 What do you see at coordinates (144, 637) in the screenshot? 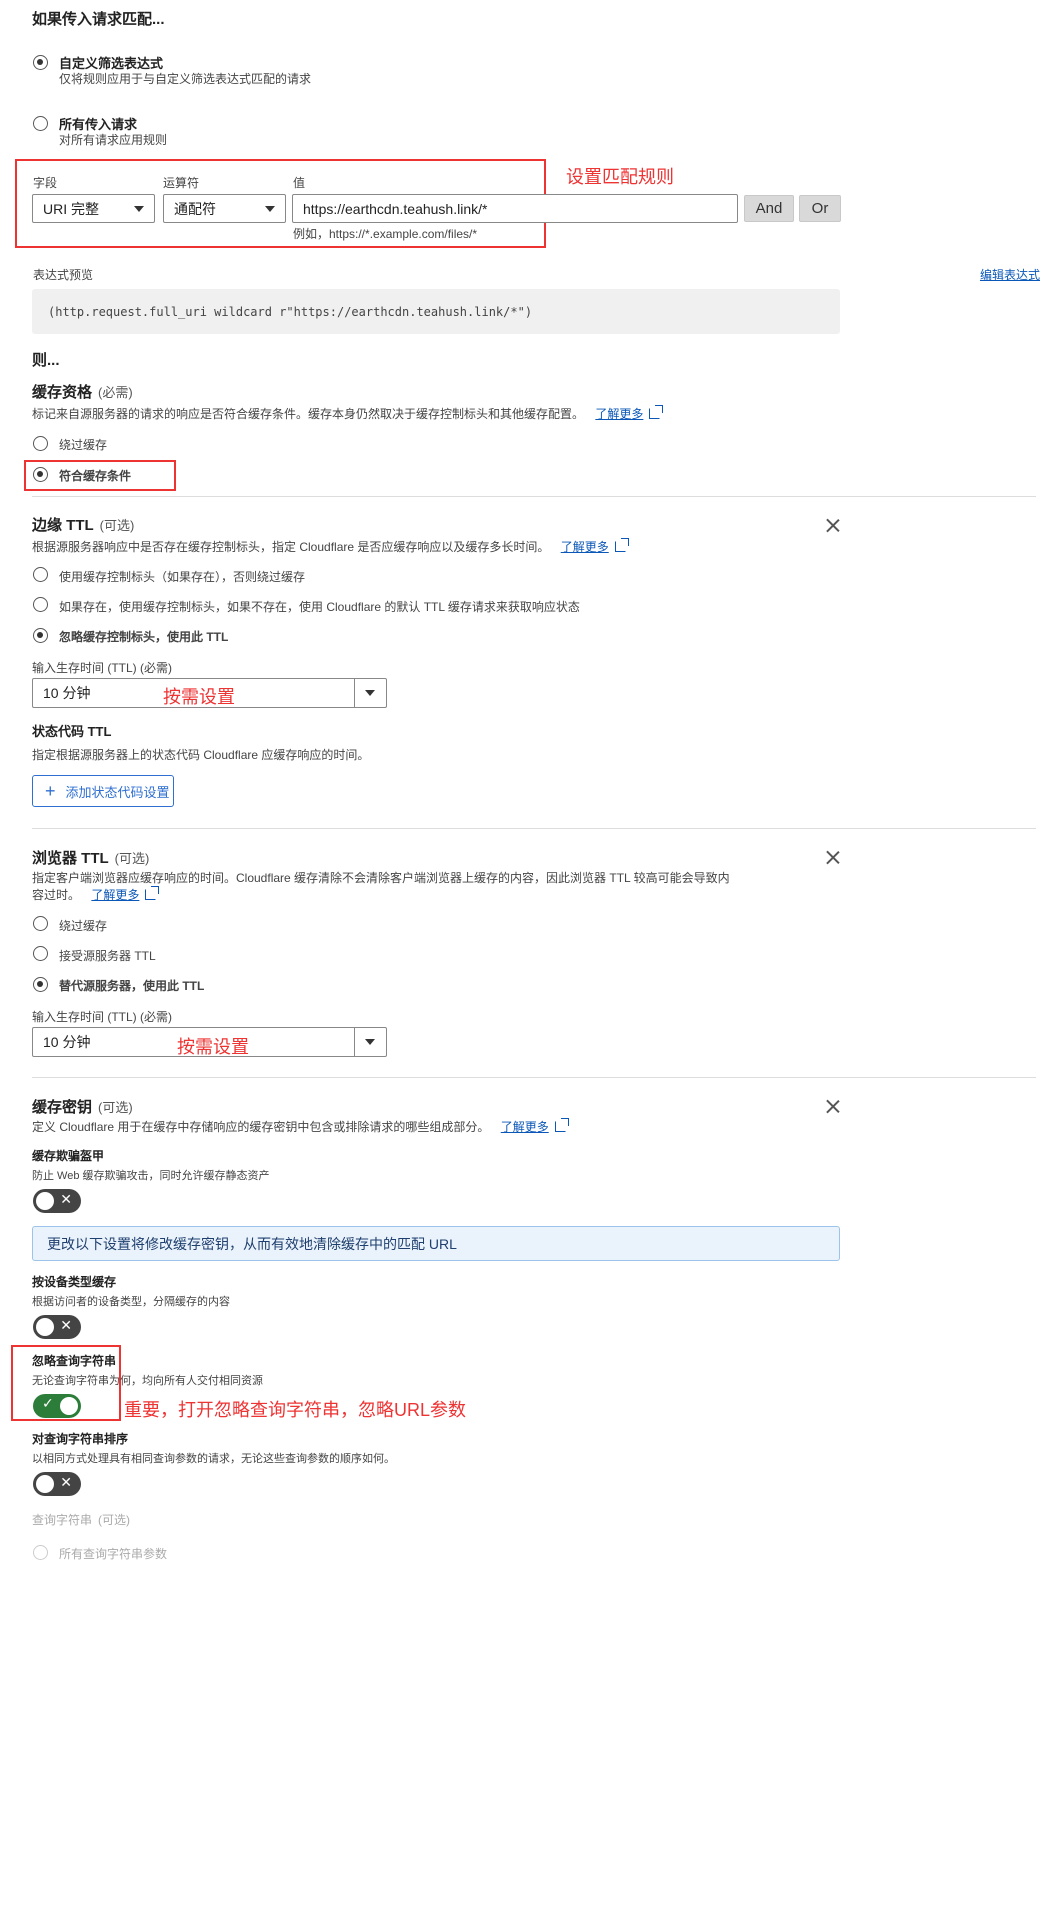
I see `edge-option-3-label: 忽略缓存控制标头，使用此 TTL` at bounding box center [144, 637].